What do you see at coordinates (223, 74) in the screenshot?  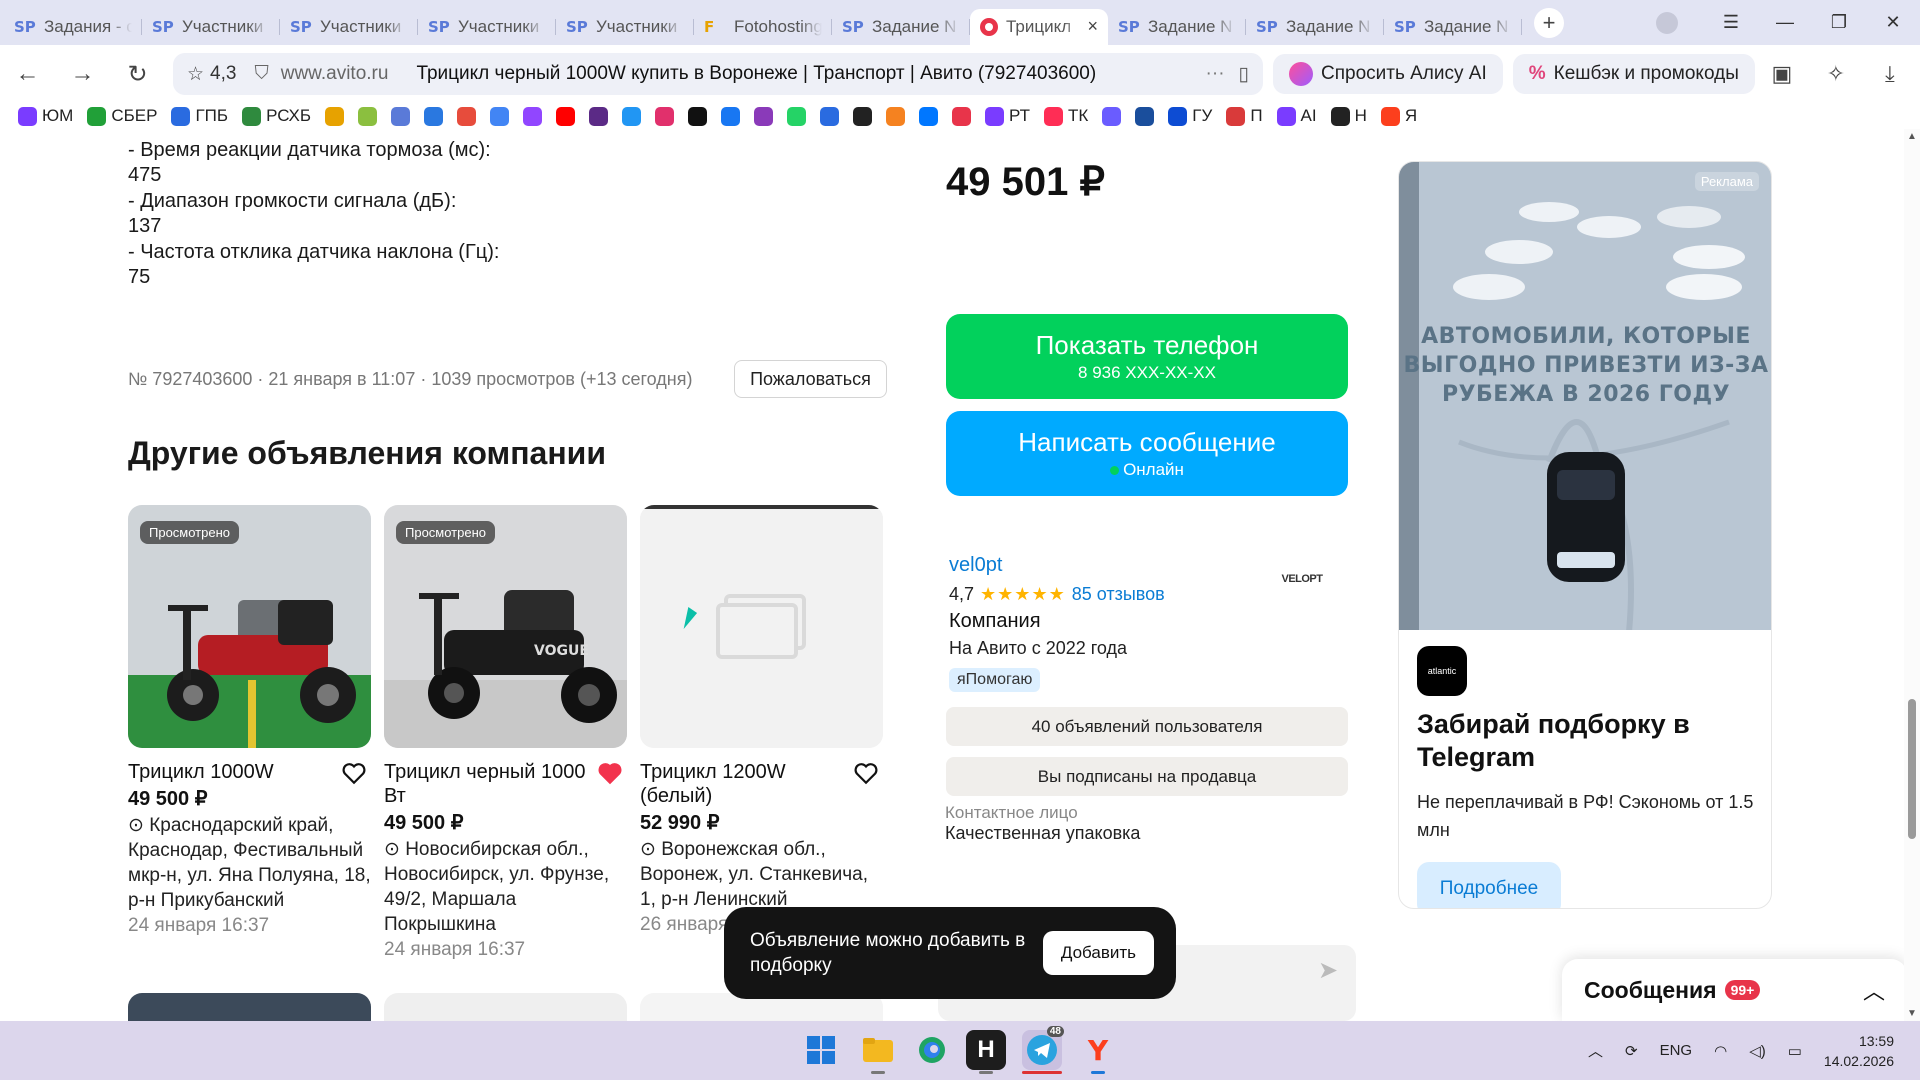 I see `site-rating: 4,3` at bounding box center [223, 74].